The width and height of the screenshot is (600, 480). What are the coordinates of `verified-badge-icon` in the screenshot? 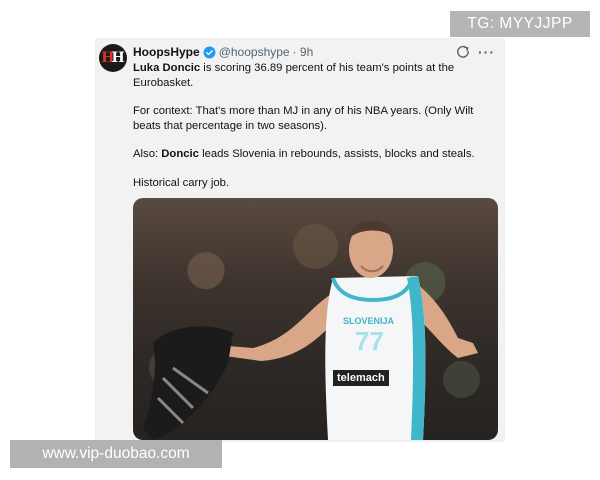 It's located at (209, 52).